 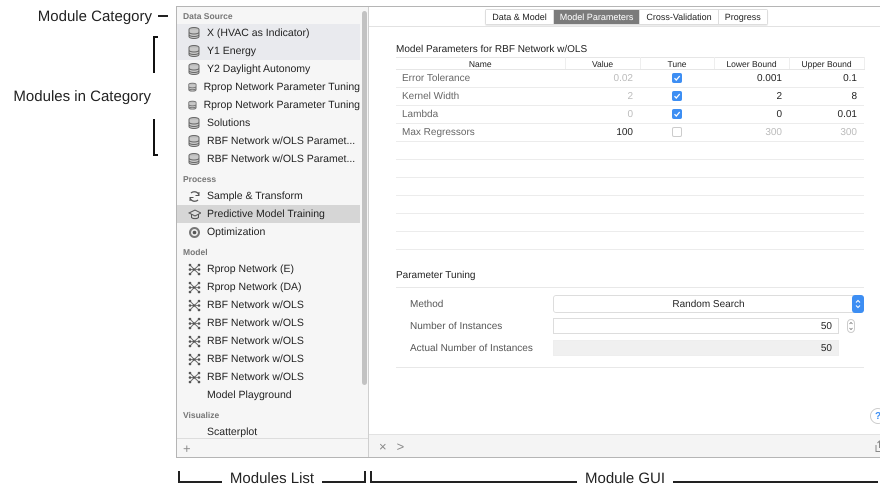 I want to click on column-header: Name, so click(x=480, y=64).